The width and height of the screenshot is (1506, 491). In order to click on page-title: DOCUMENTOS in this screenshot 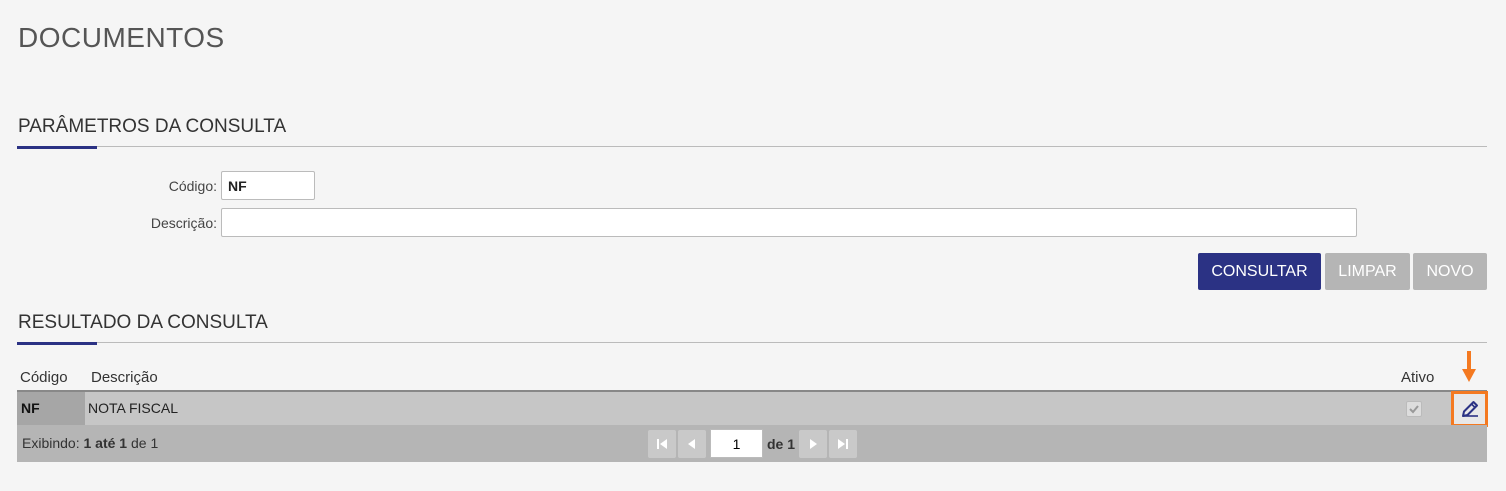, I will do `click(121, 37)`.